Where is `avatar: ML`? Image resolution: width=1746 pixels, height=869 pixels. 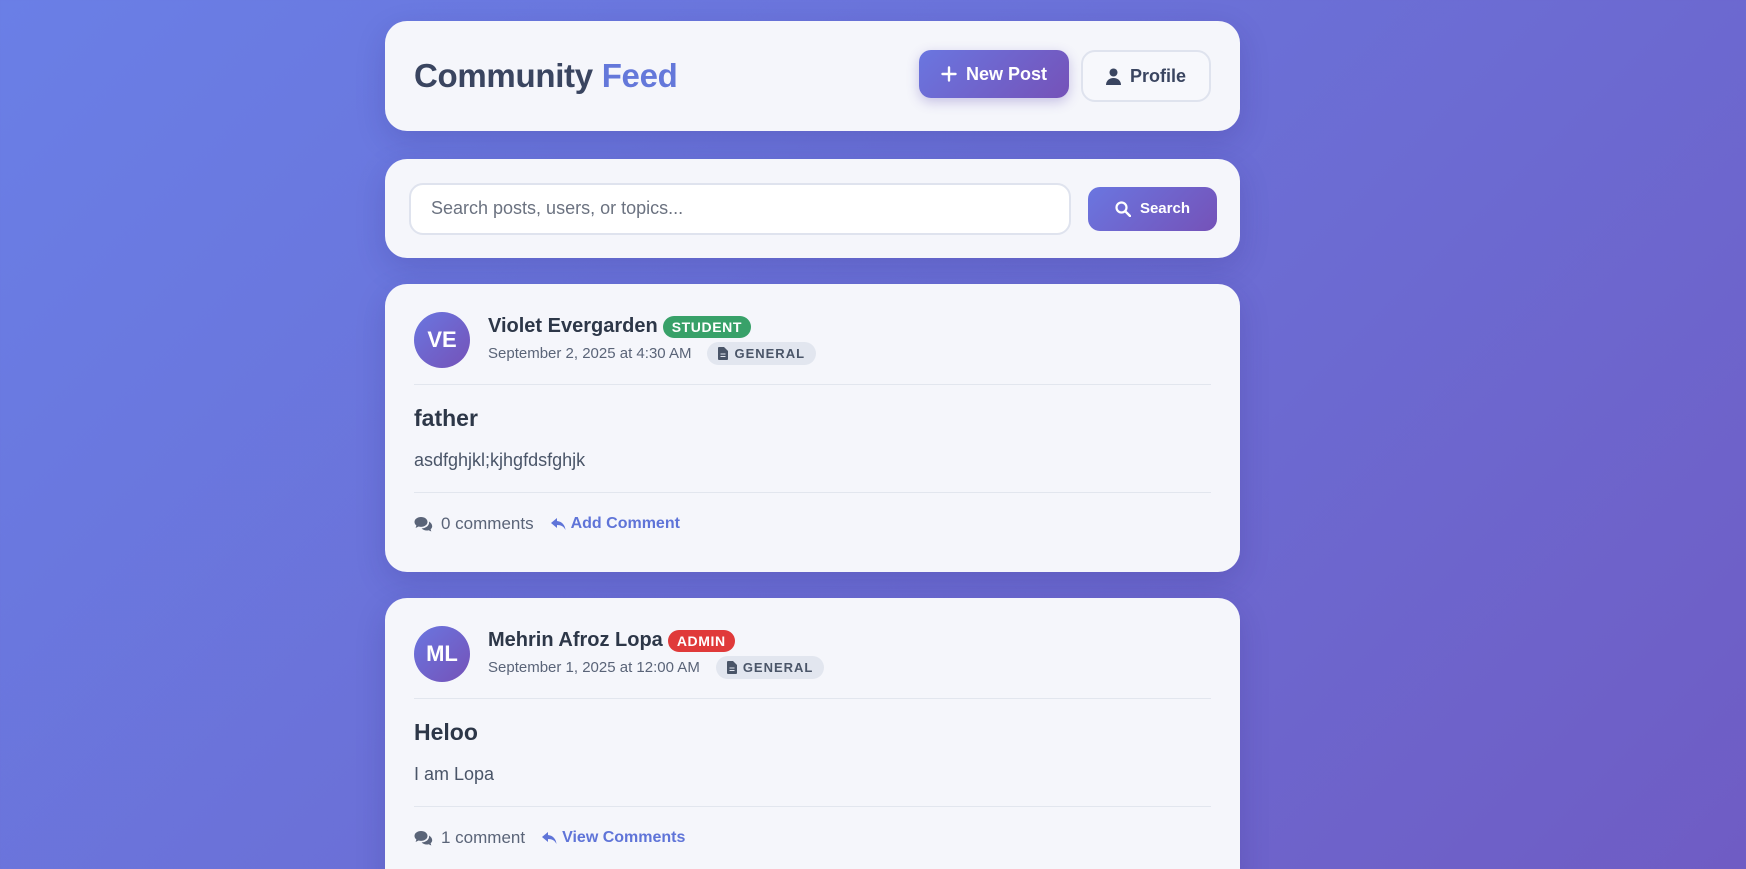
avatar: ML is located at coordinates (442, 654).